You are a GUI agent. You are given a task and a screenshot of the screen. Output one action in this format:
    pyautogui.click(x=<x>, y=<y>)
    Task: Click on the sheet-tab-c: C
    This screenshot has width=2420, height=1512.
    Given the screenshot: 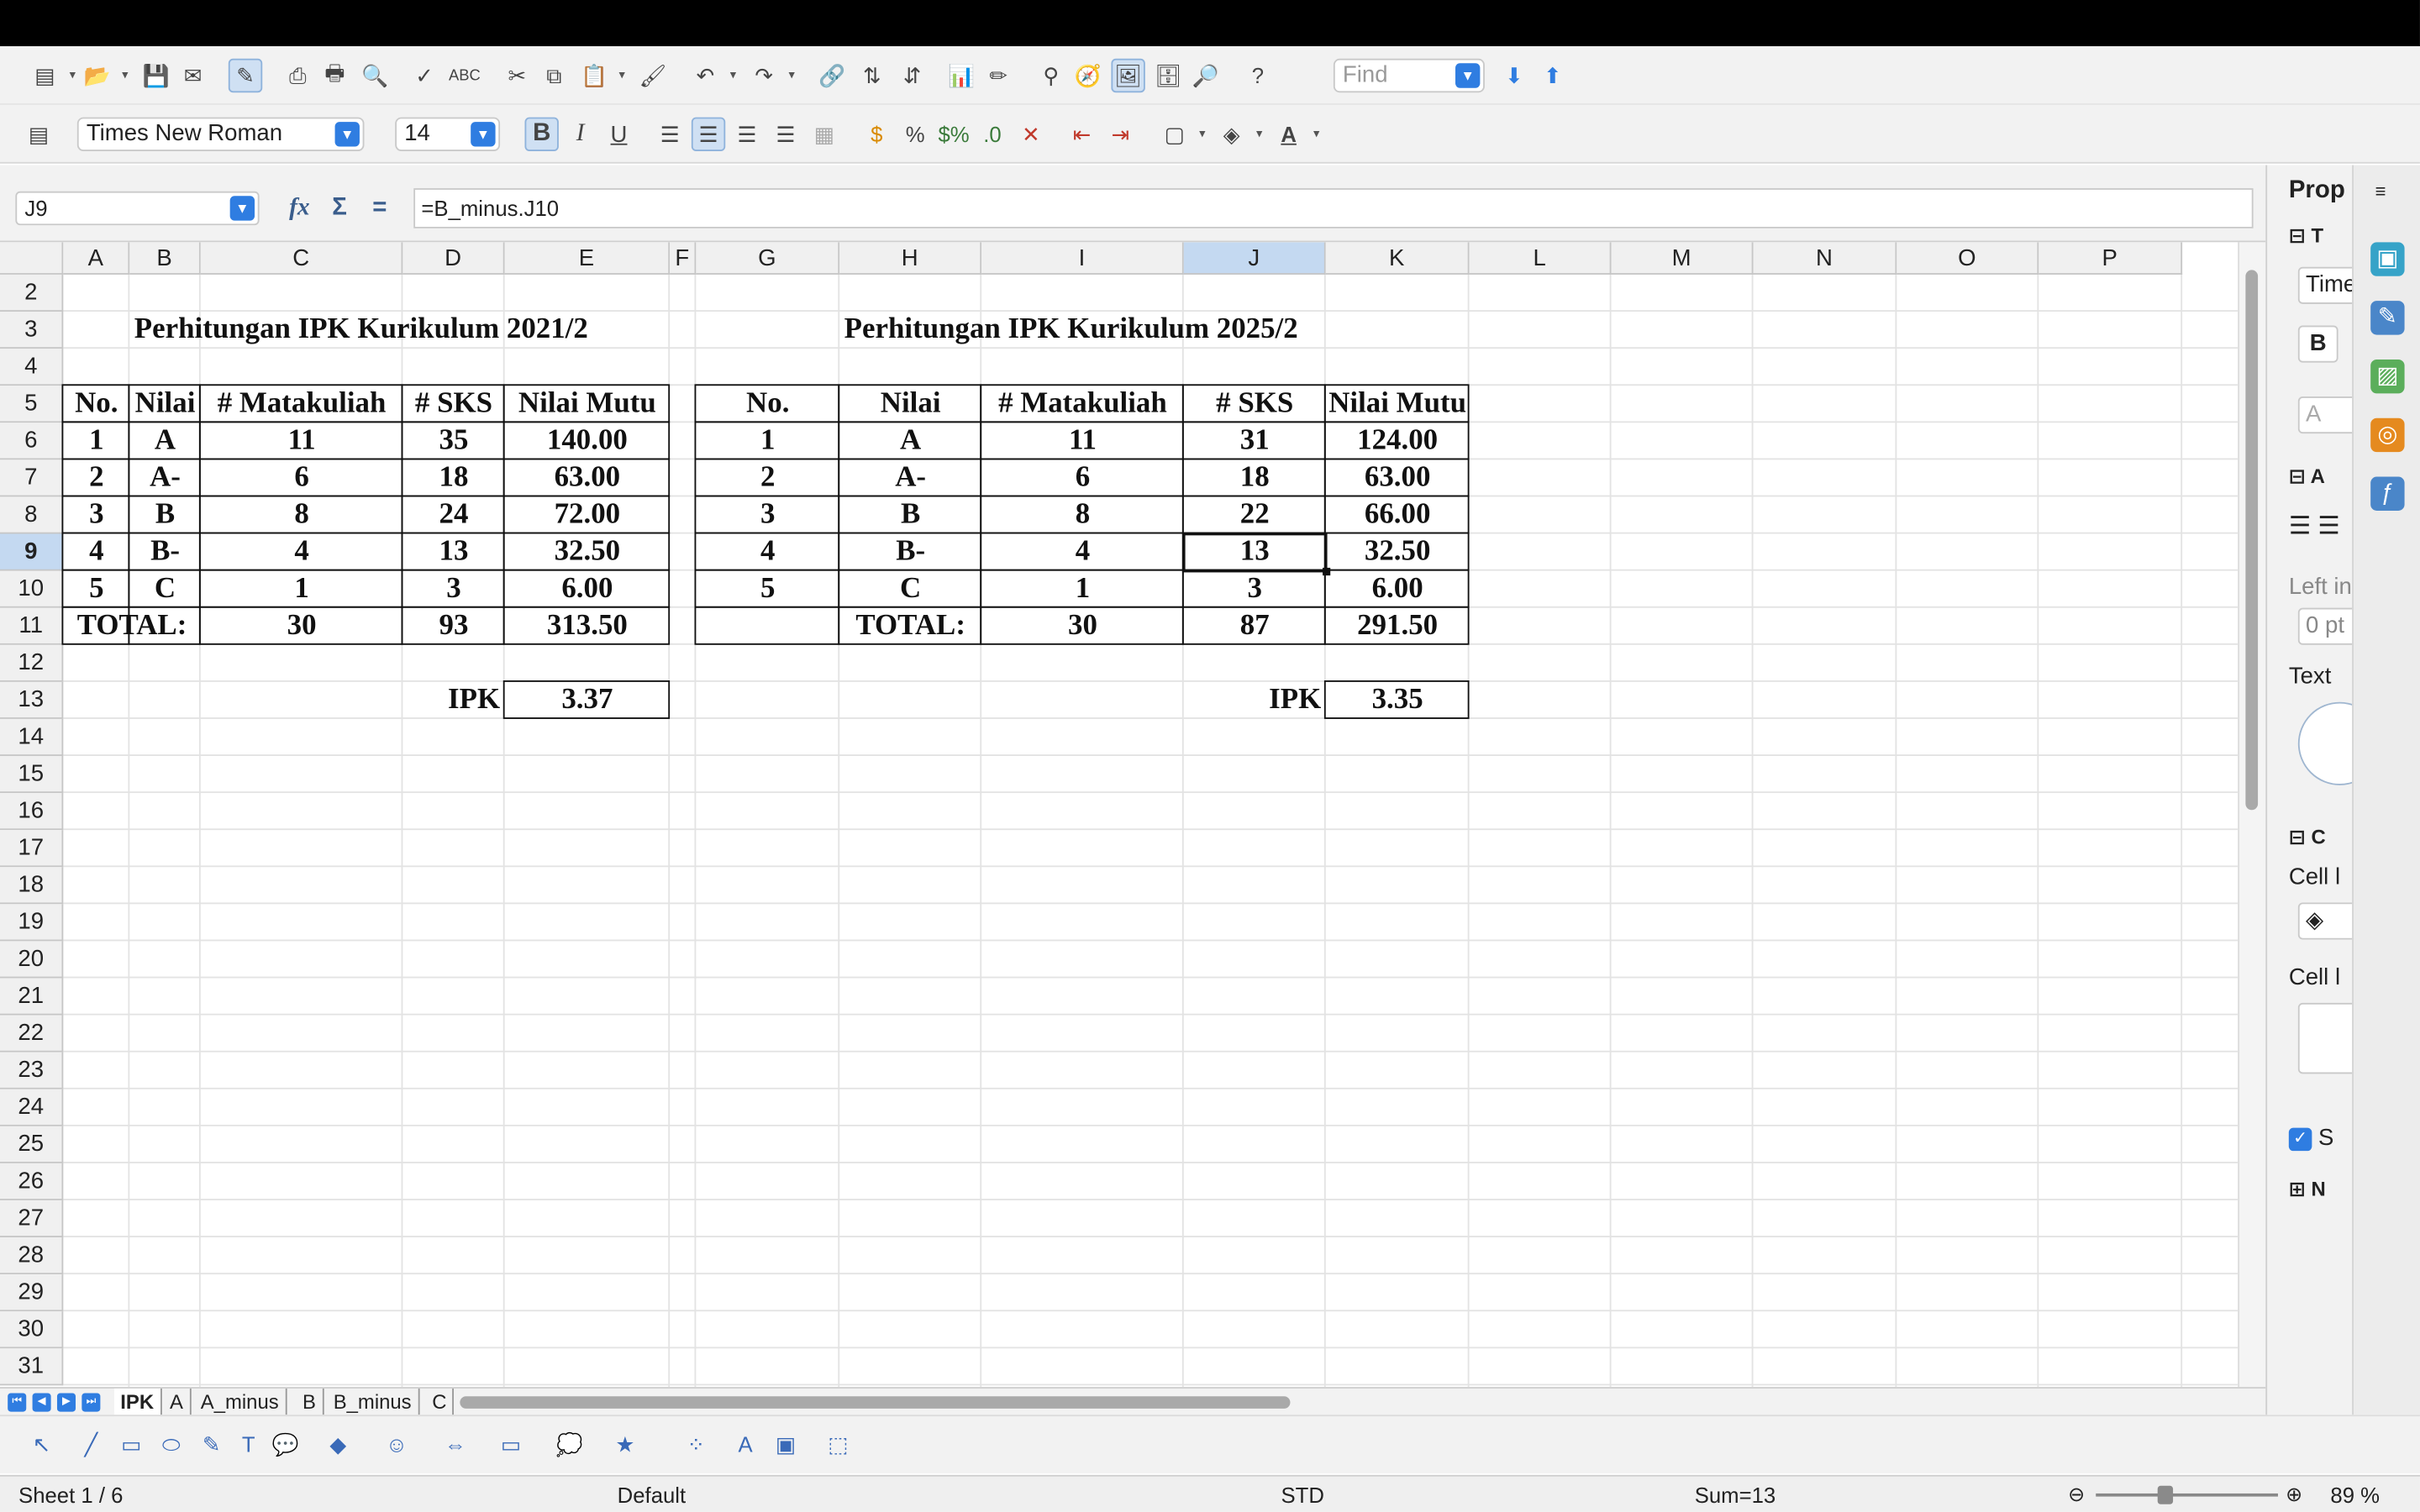 What is the action you would take?
    pyautogui.click(x=440, y=1402)
    